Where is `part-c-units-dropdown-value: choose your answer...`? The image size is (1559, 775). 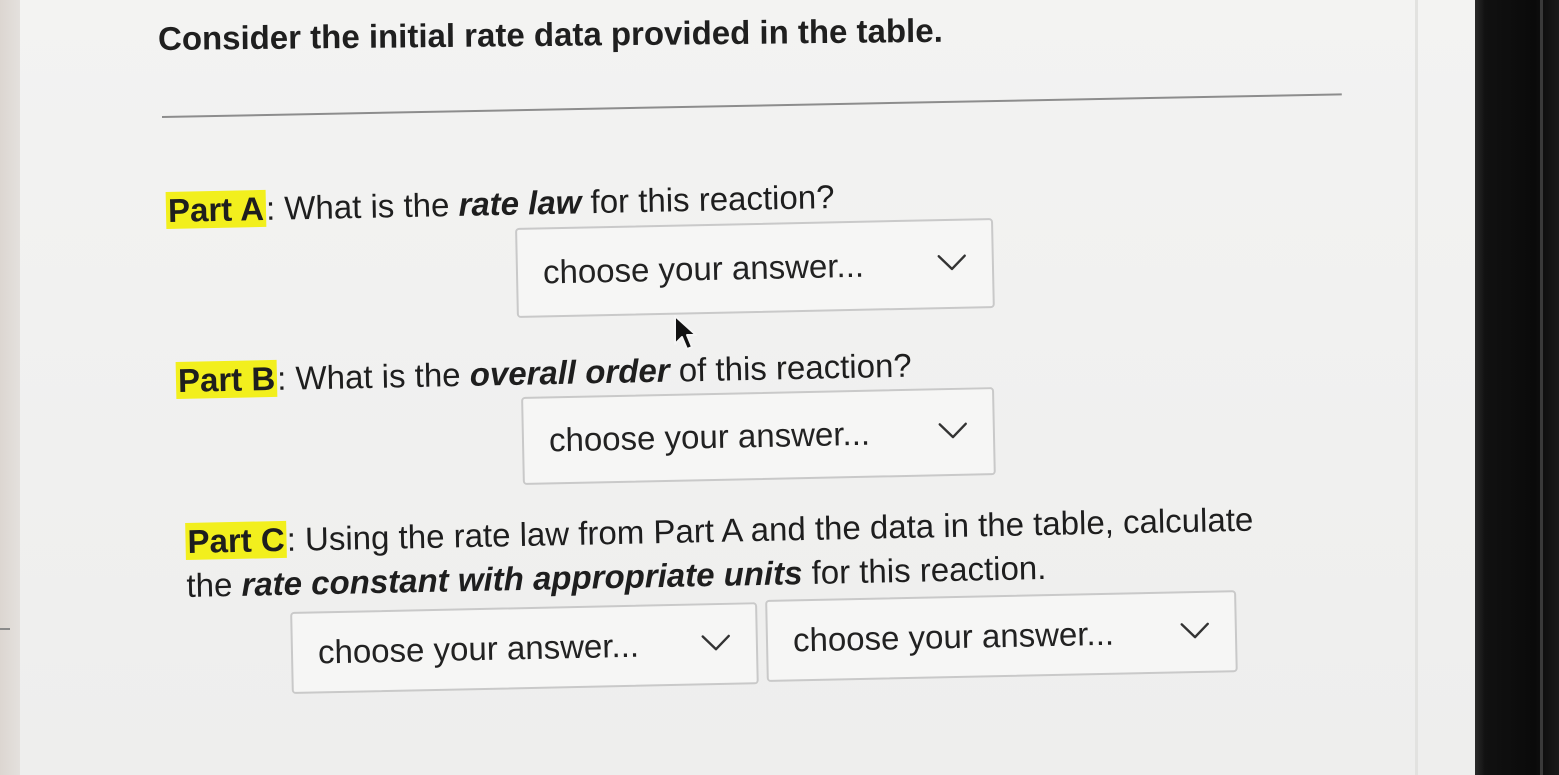 part-c-units-dropdown-value: choose your answer... is located at coordinates (953, 636).